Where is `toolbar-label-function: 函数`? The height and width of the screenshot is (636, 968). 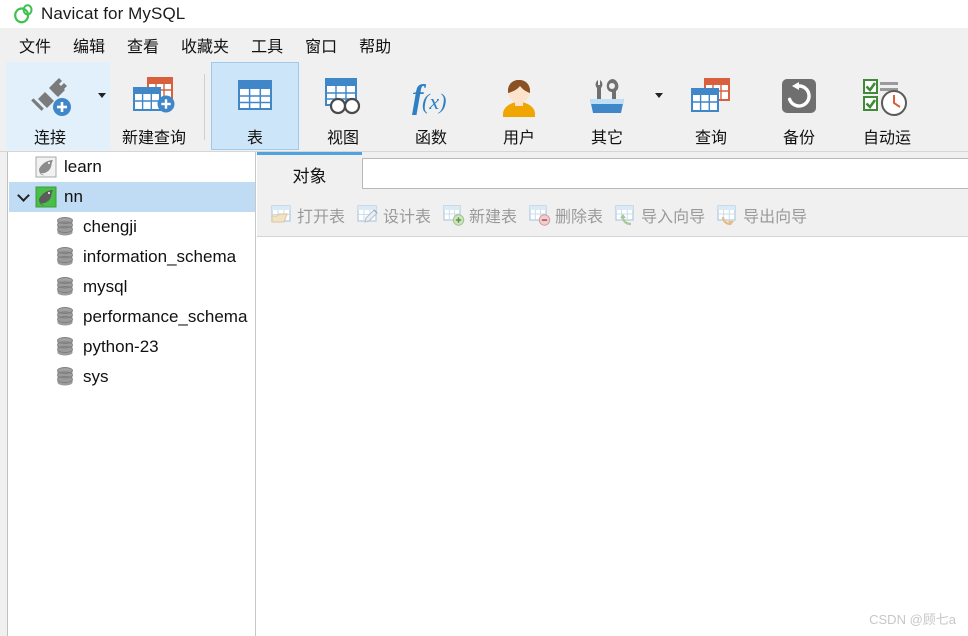
toolbar-label-function: 函数 is located at coordinates (430, 138).